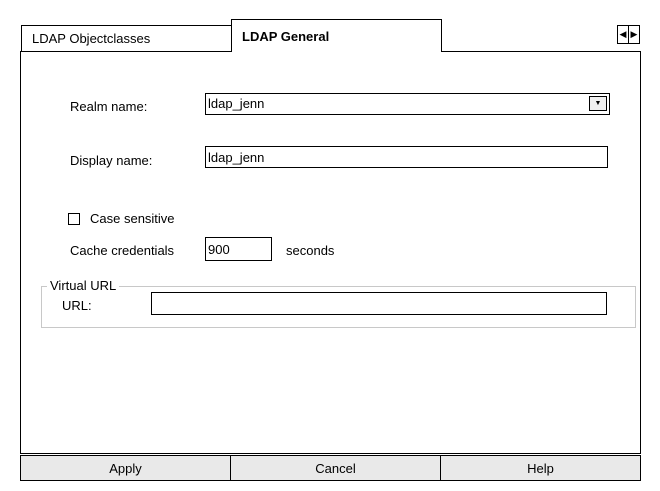 Image resolution: width=660 pixels, height=491 pixels. What do you see at coordinates (83, 286) in the screenshot?
I see `virtual-url-legend: Virtual URL` at bounding box center [83, 286].